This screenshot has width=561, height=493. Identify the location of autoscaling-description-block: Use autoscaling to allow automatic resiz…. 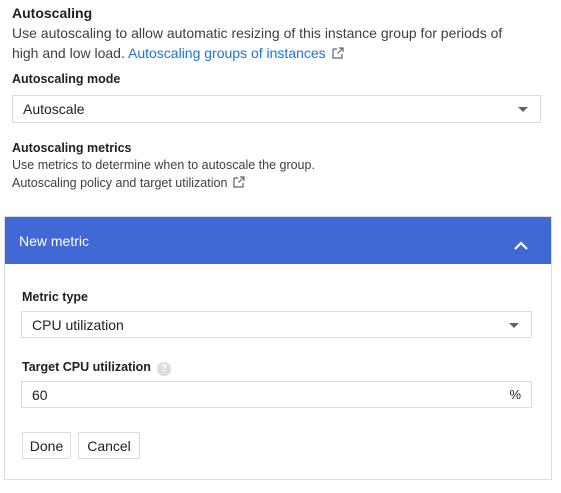
(272, 43).